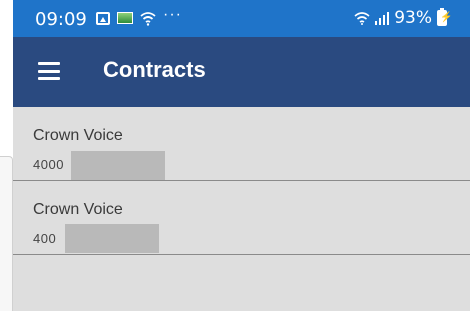  Describe the element at coordinates (172, 14) in the screenshot. I see `more-notifications-icon: ···` at that location.